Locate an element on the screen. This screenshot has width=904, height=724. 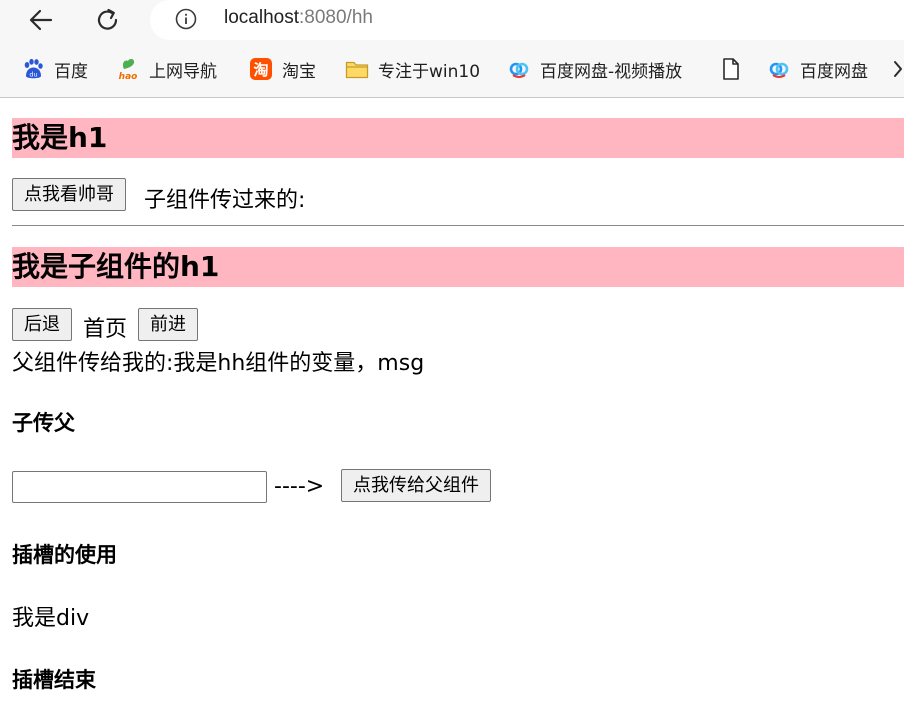
site-info-icon is located at coordinates (186, 19).